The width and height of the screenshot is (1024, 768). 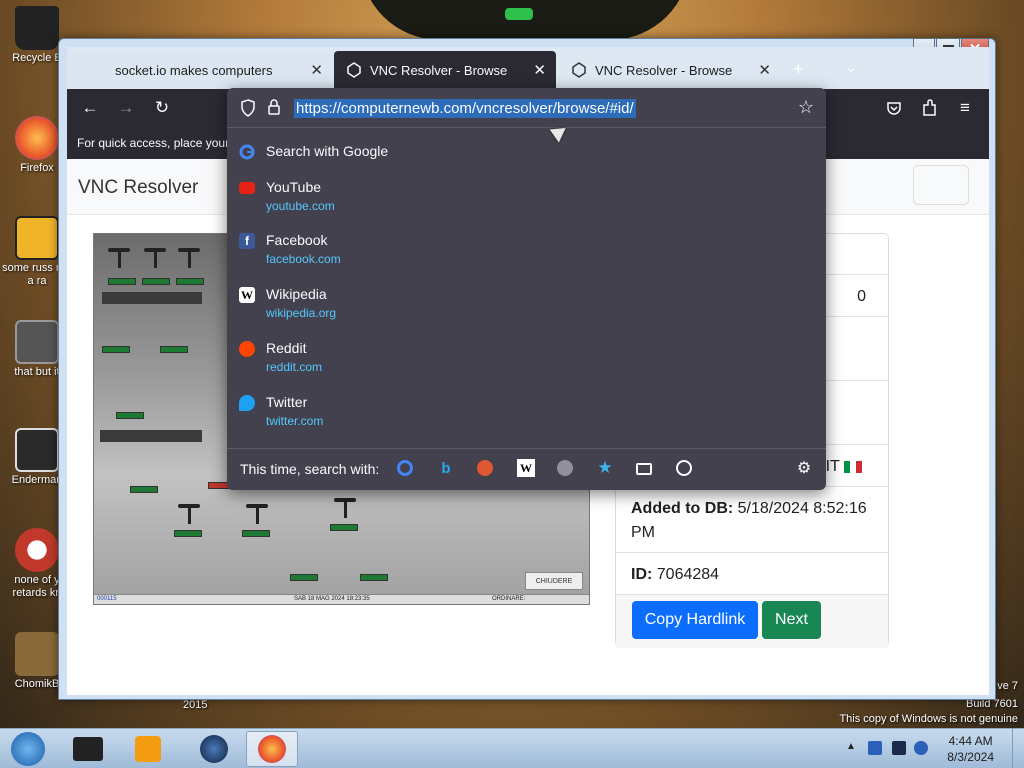 What do you see at coordinates (565, 468) in the screenshot?
I see `search-icon` at bounding box center [565, 468].